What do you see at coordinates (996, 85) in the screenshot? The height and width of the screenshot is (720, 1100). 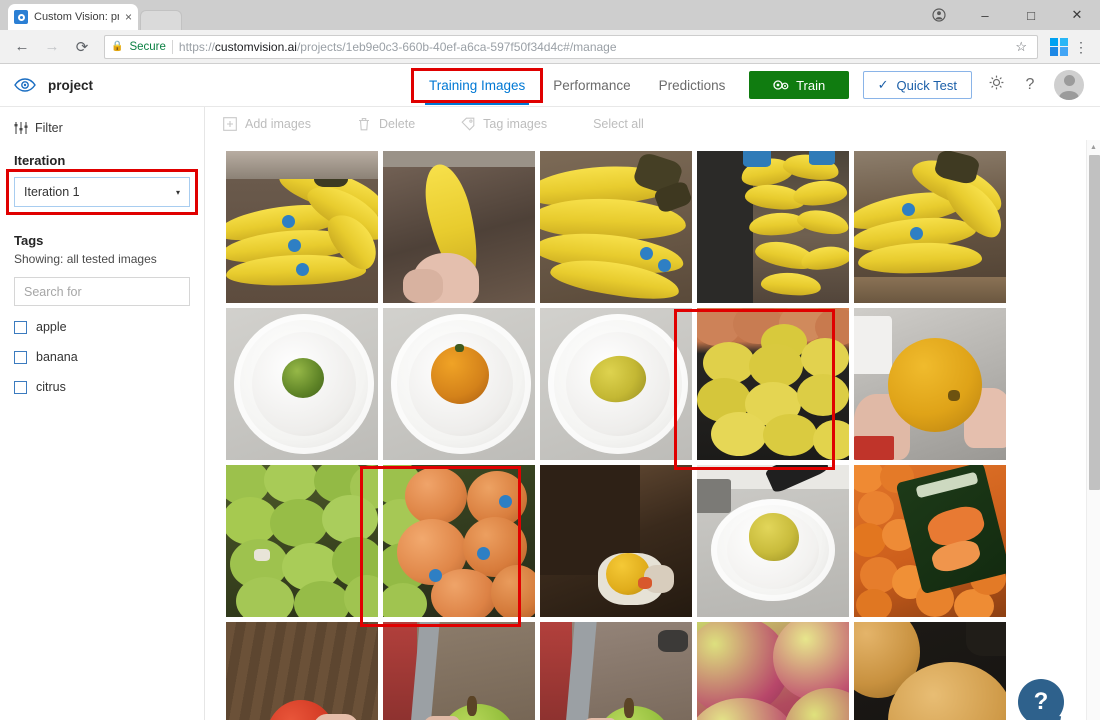 I see `gear-icon` at bounding box center [996, 85].